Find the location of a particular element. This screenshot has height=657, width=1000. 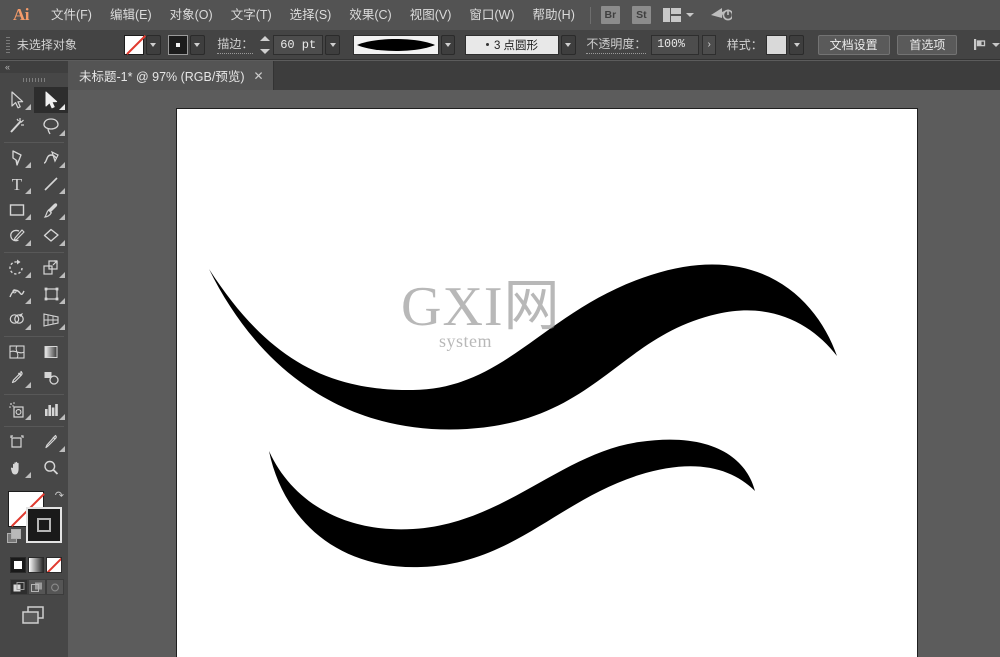

zoom-tool is located at coordinates (51, 468).